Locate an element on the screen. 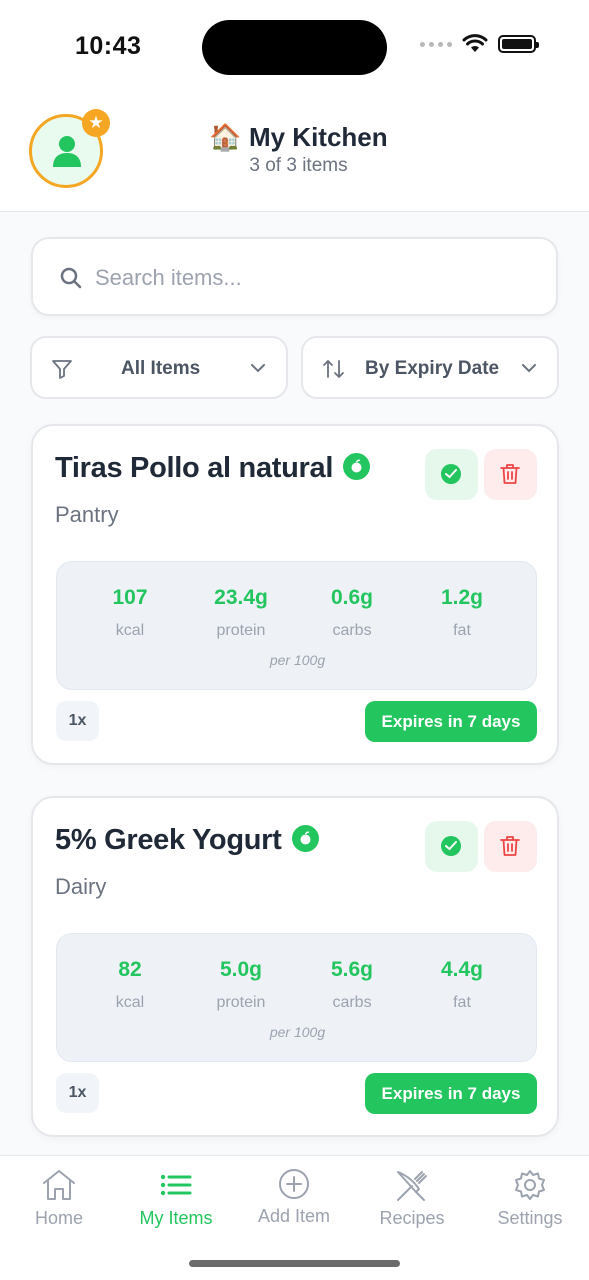  app-header: ★ 🏠 My Kitchen 3 of 3 items is located at coordinates (294, 151).